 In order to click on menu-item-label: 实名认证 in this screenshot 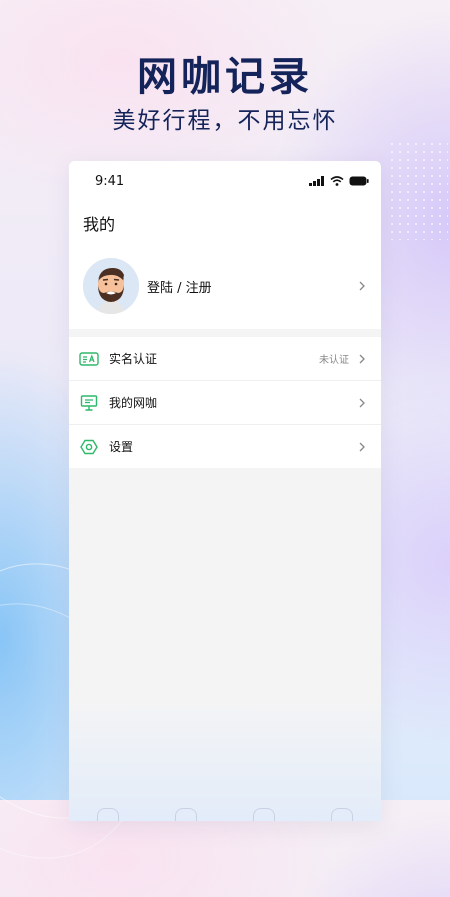, I will do `click(133, 359)`.